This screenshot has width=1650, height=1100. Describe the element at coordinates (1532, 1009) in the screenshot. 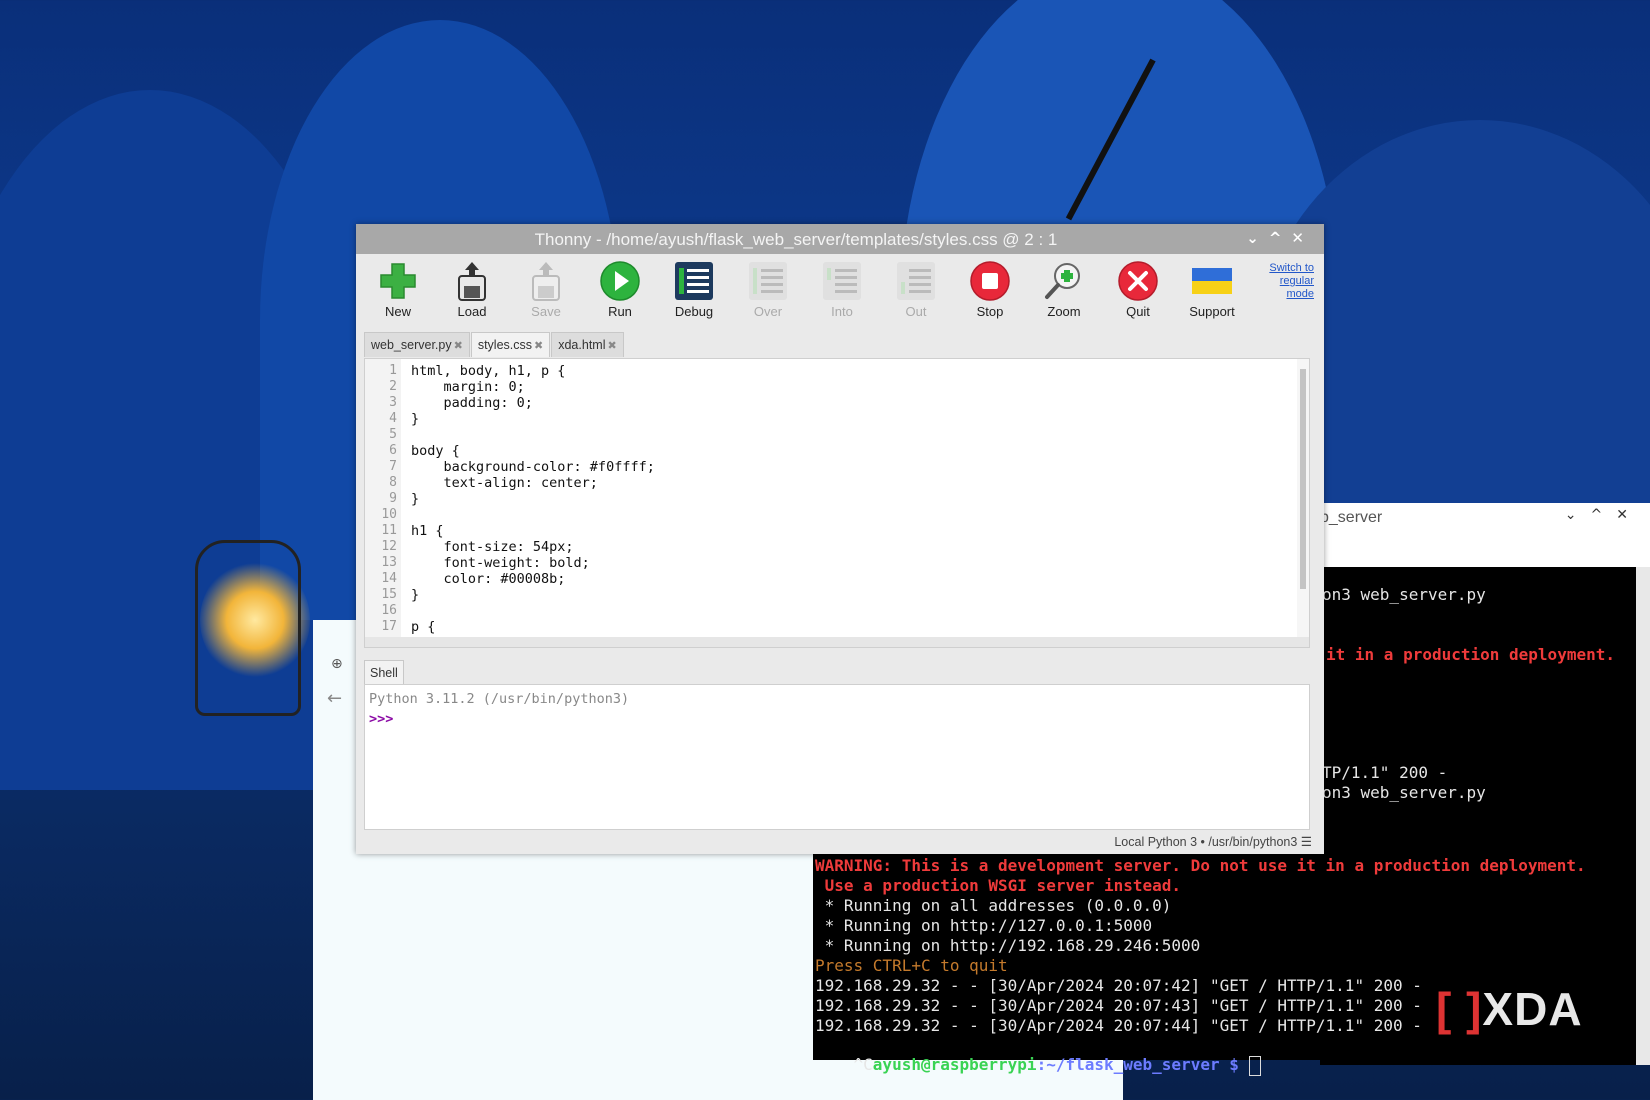

I see `watermark-text: XDA` at that location.